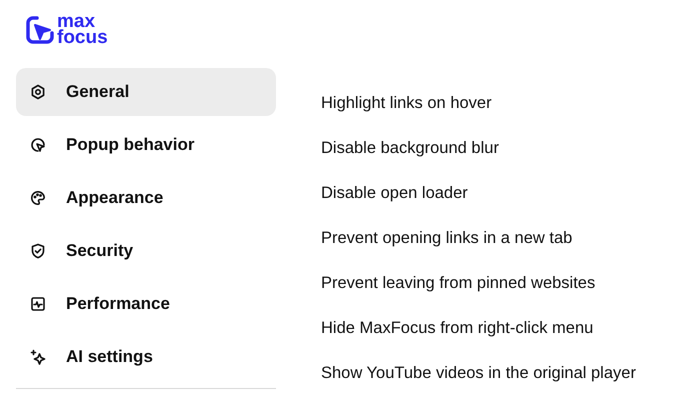 The image size is (677, 409). What do you see at coordinates (40, 30) in the screenshot?
I see `logo-icon` at bounding box center [40, 30].